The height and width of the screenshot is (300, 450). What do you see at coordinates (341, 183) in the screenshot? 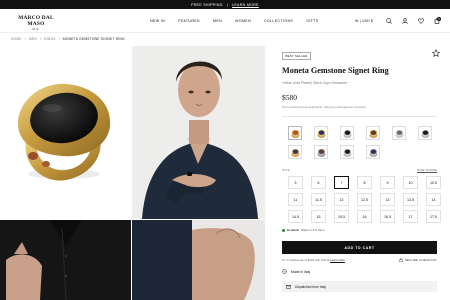
I see `size-option: 7` at bounding box center [341, 183].